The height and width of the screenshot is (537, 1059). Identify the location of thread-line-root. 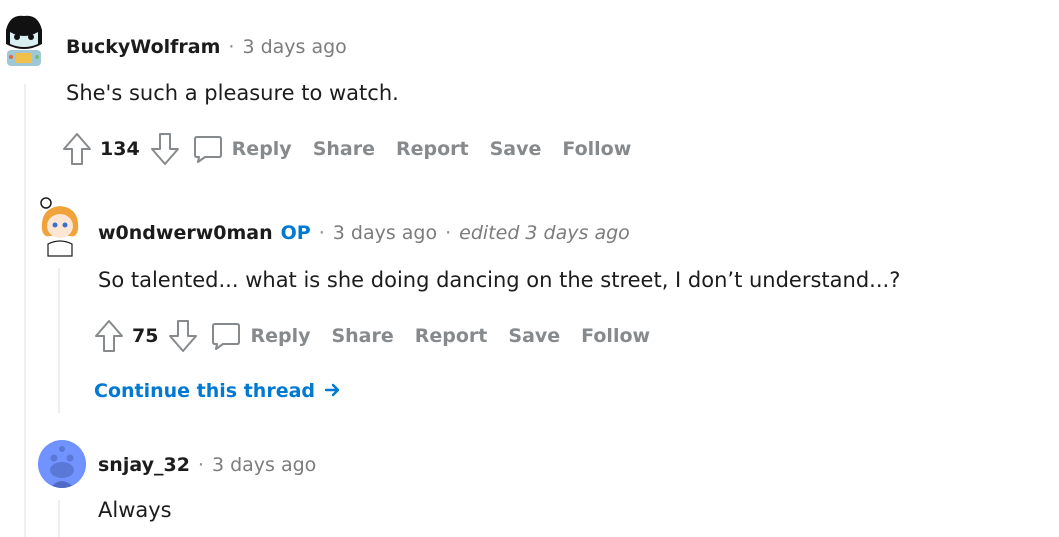
(25, 310).